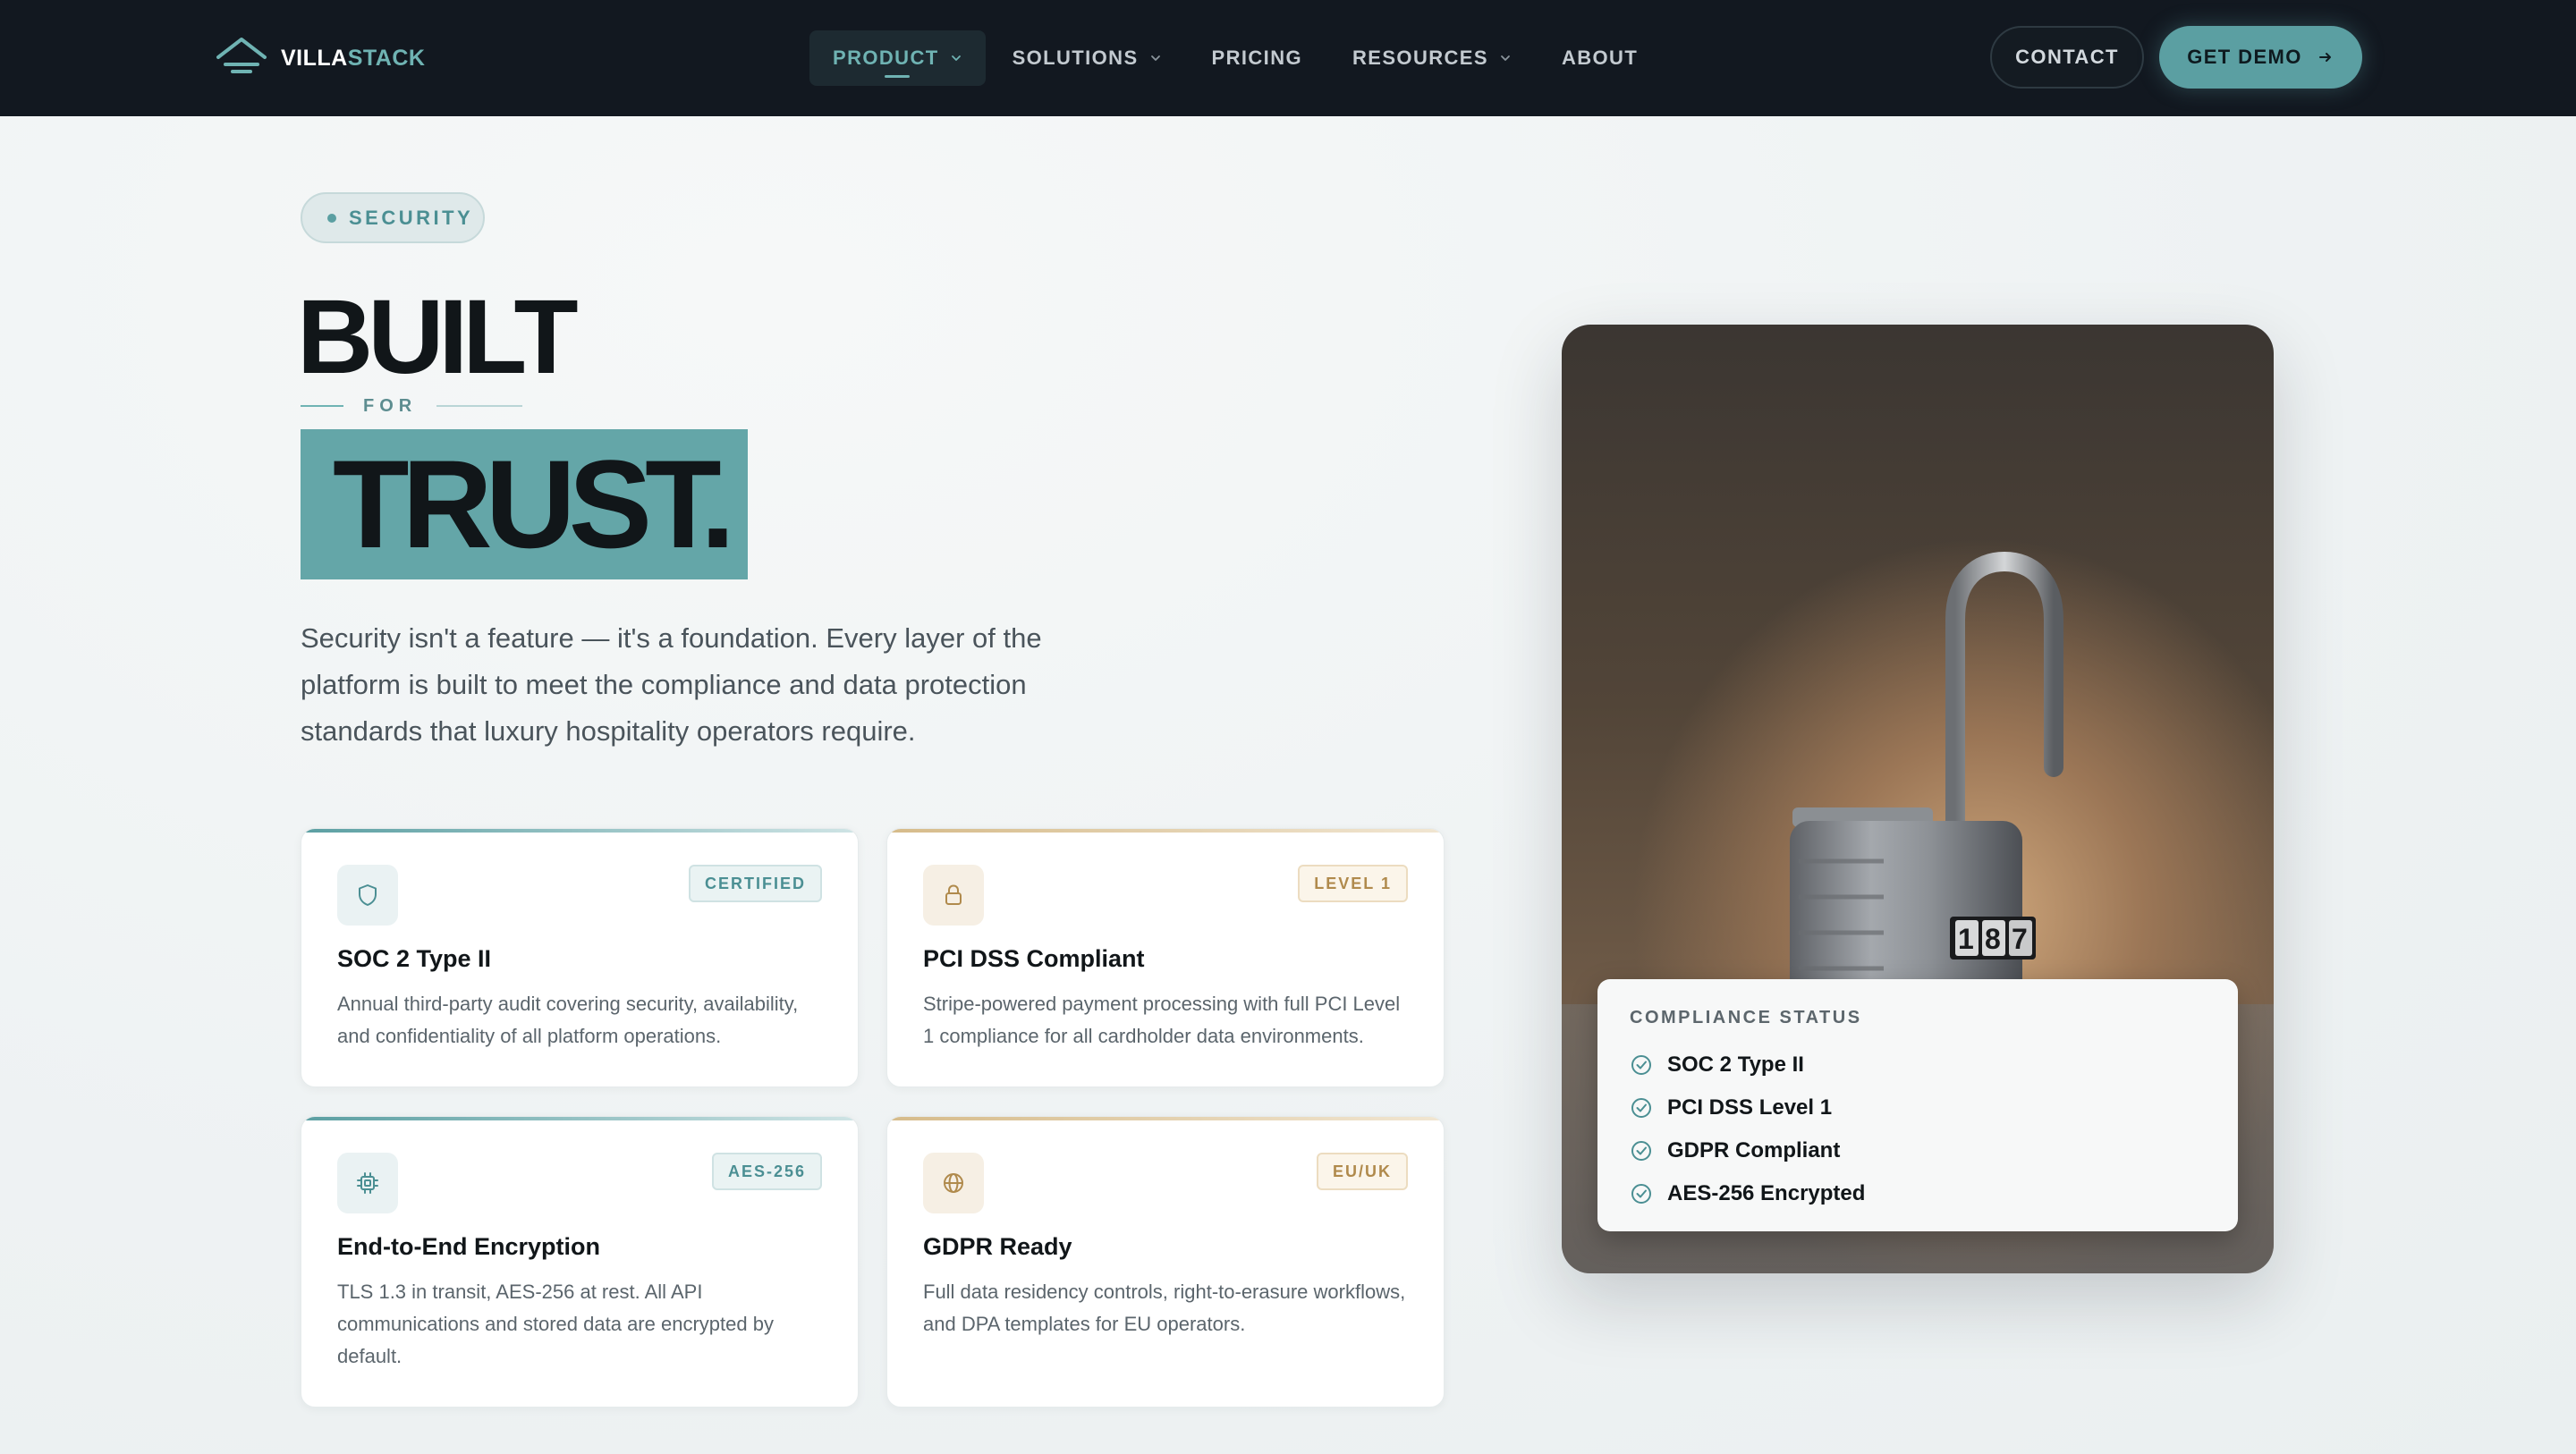 The image size is (2576, 1454). I want to click on shield-icon, so click(367, 896).